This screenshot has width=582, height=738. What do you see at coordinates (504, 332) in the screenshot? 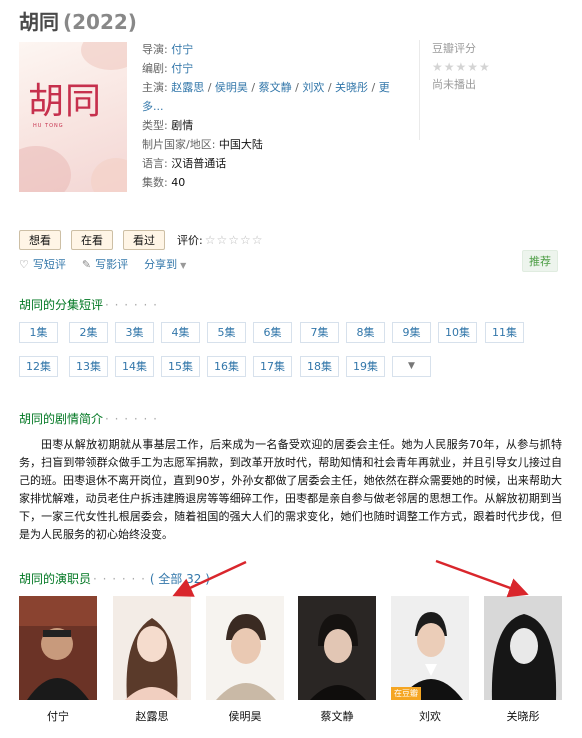
I see `episode-button: 11集` at bounding box center [504, 332].